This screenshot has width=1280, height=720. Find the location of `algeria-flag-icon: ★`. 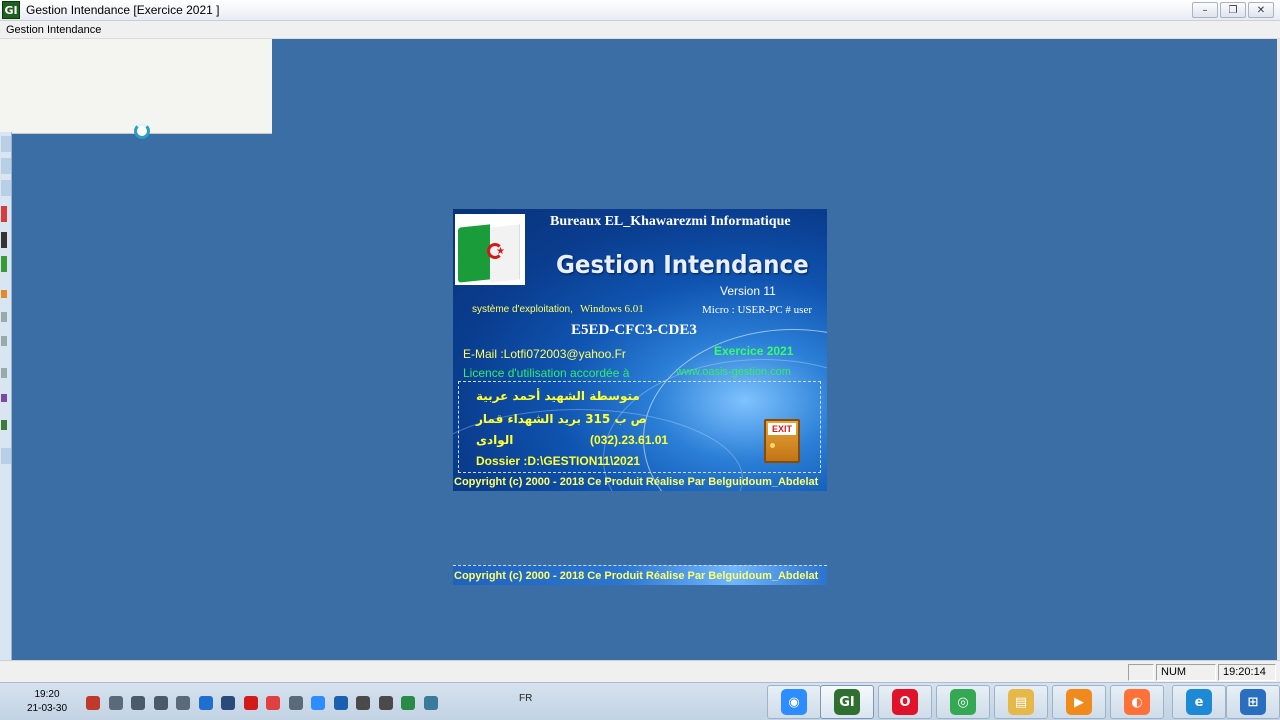

algeria-flag-icon: ★ is located at coordinates (490, 249).